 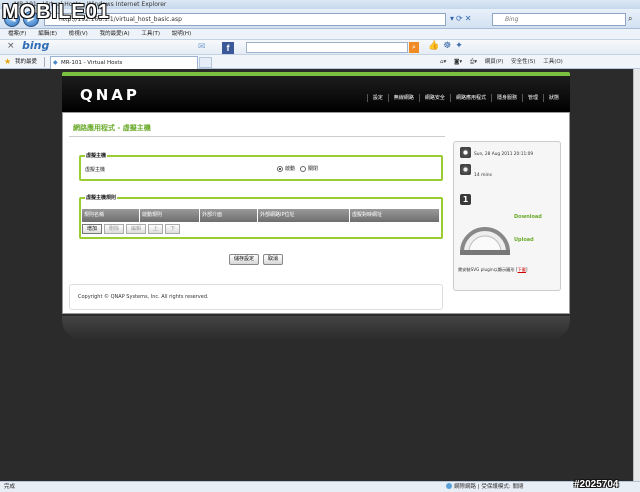 I want to click on divider, so click(x=44, y=62).